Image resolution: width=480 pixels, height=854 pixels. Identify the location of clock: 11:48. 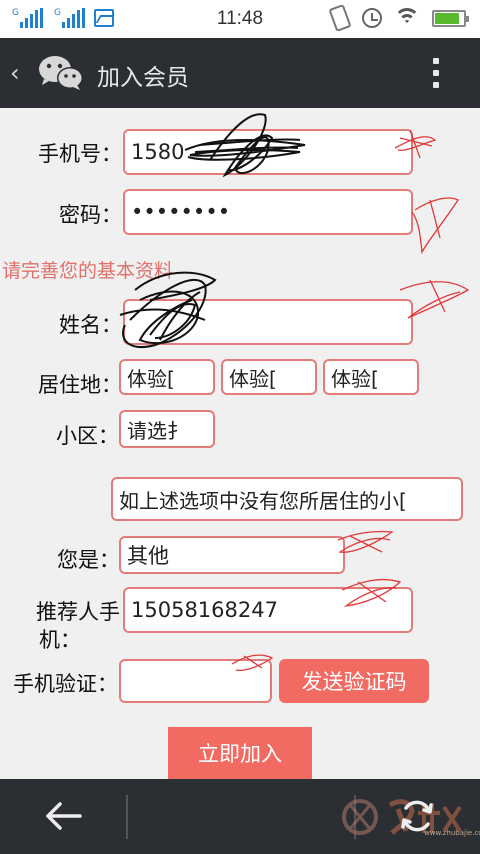
(240, 18).